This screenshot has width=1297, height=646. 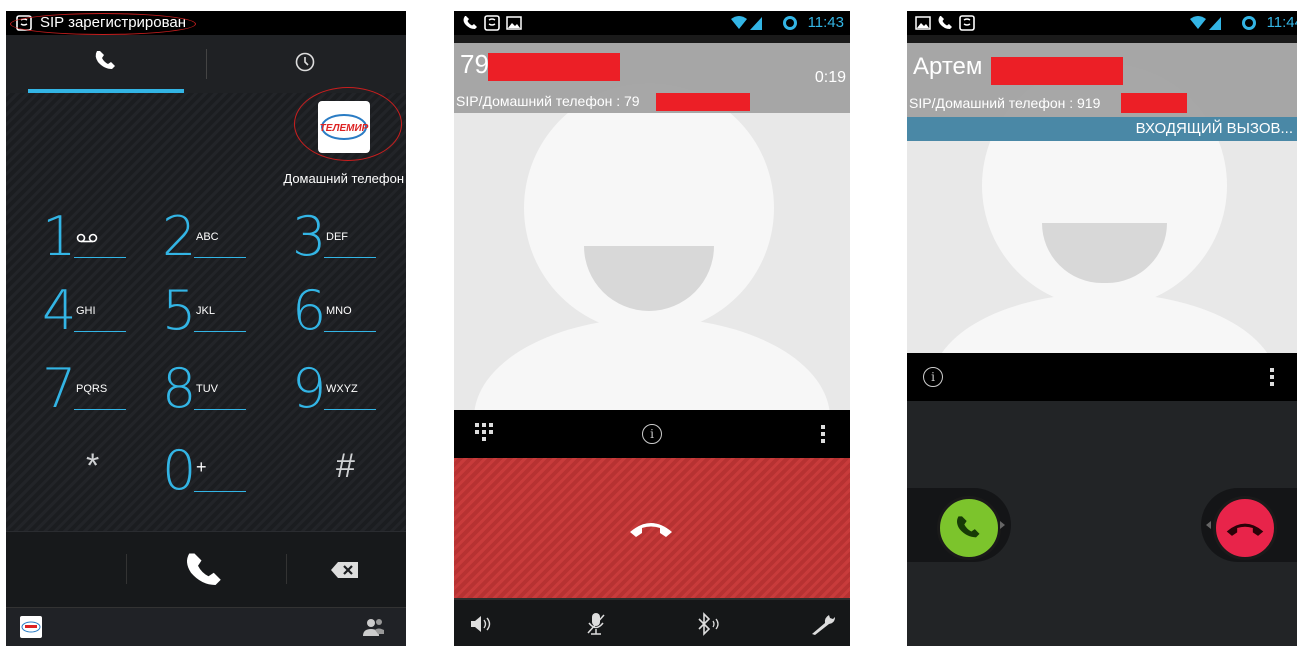 What do you see at coordinates (345, 570) in the screenshot?
I see `backspace-button` at bounding box center [345, 570].